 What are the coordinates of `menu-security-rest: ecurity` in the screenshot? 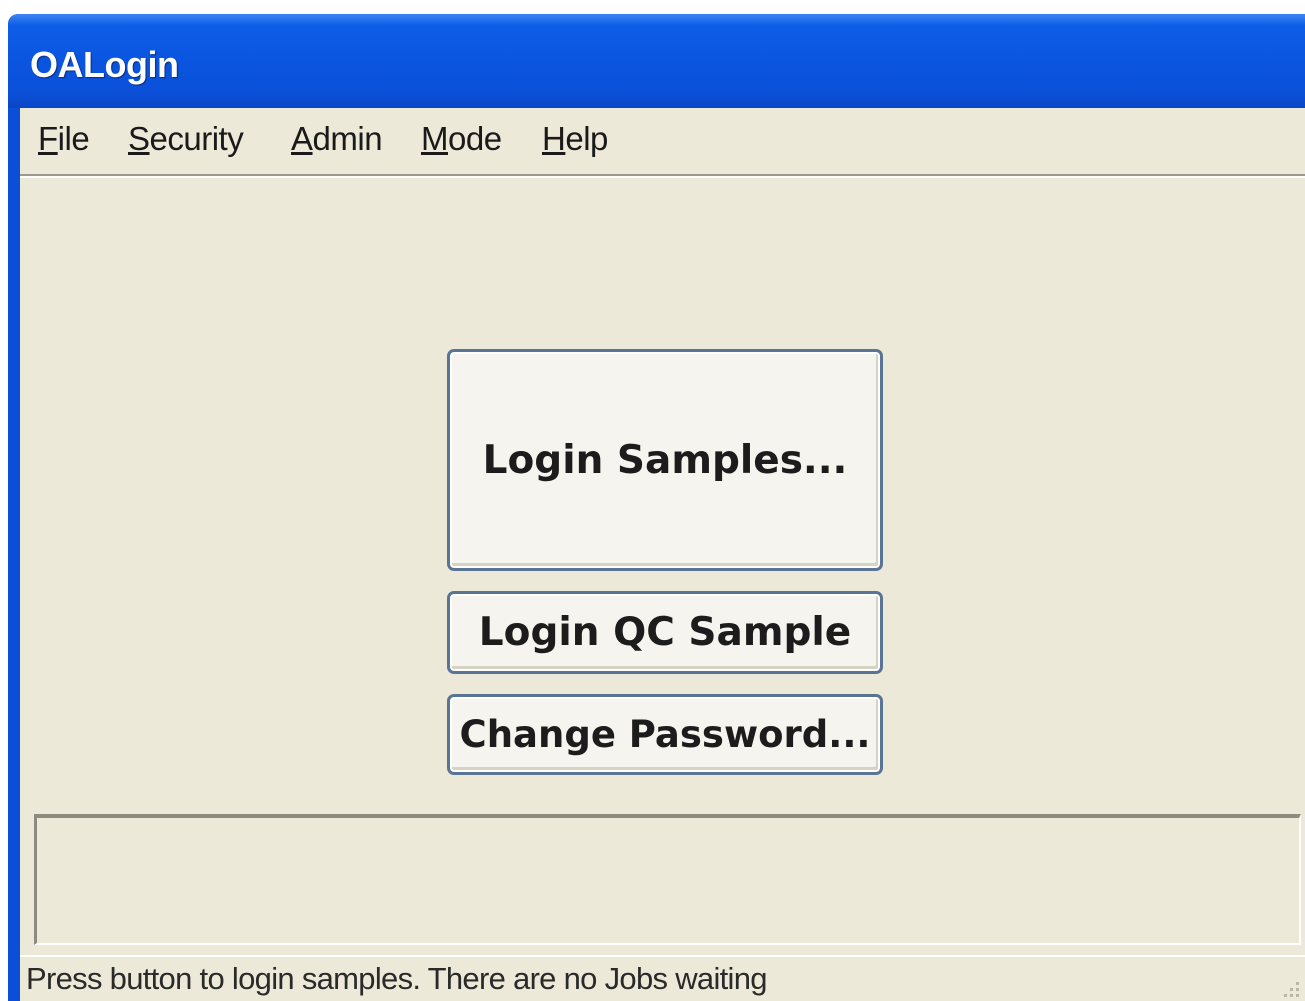 It's located at (196, 138).